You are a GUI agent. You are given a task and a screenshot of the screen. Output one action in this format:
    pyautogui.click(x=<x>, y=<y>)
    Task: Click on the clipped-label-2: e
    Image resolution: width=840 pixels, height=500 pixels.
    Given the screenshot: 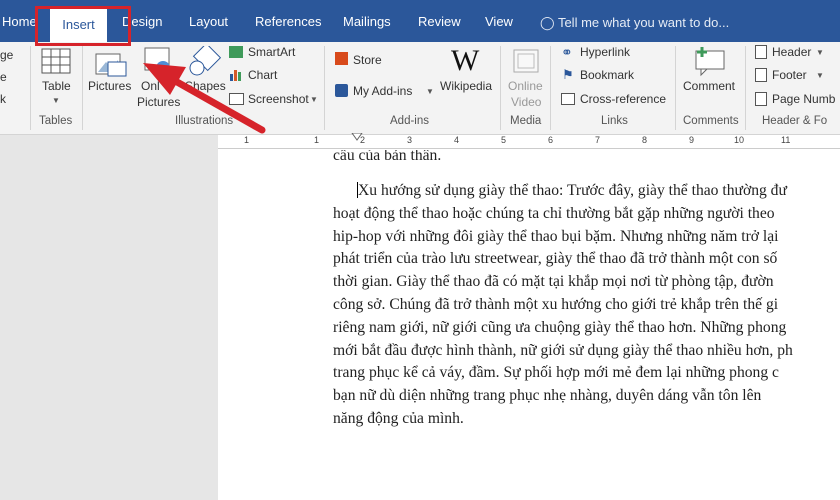 What is the action you would take?
    pyautogui.click(x=3, y=77)
    